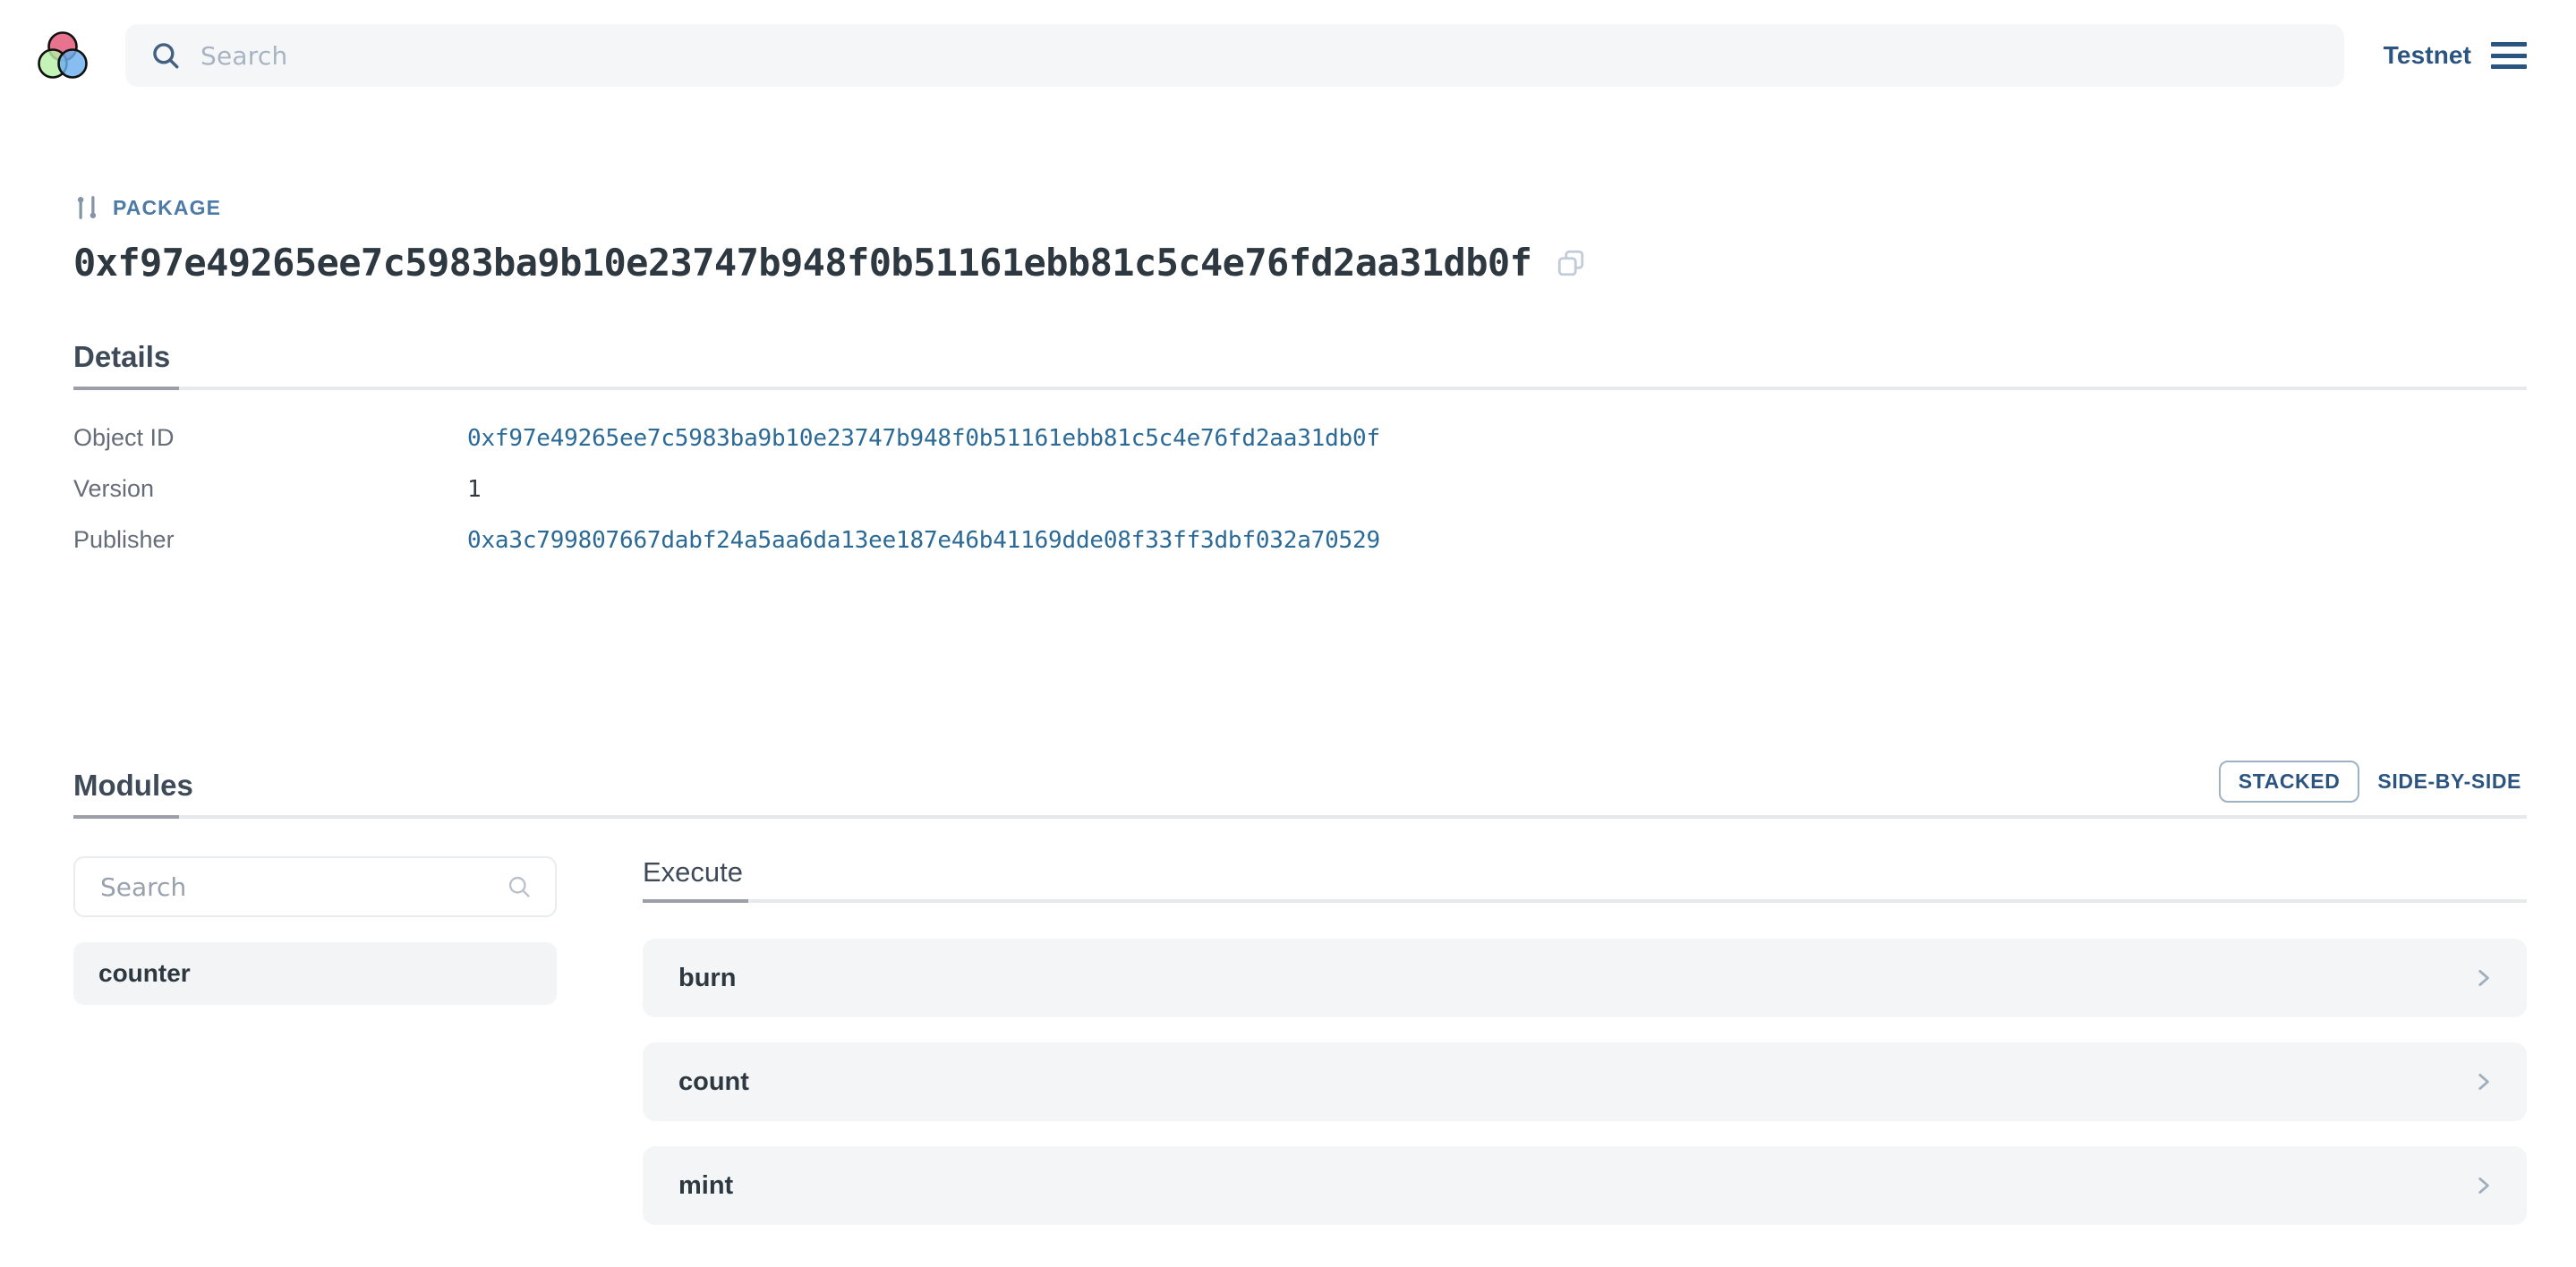 The image size is (2576, 1267). Describe the element at coordinates (62, 55) in the screenshot. I see `sui-explorer-logo` at that location.